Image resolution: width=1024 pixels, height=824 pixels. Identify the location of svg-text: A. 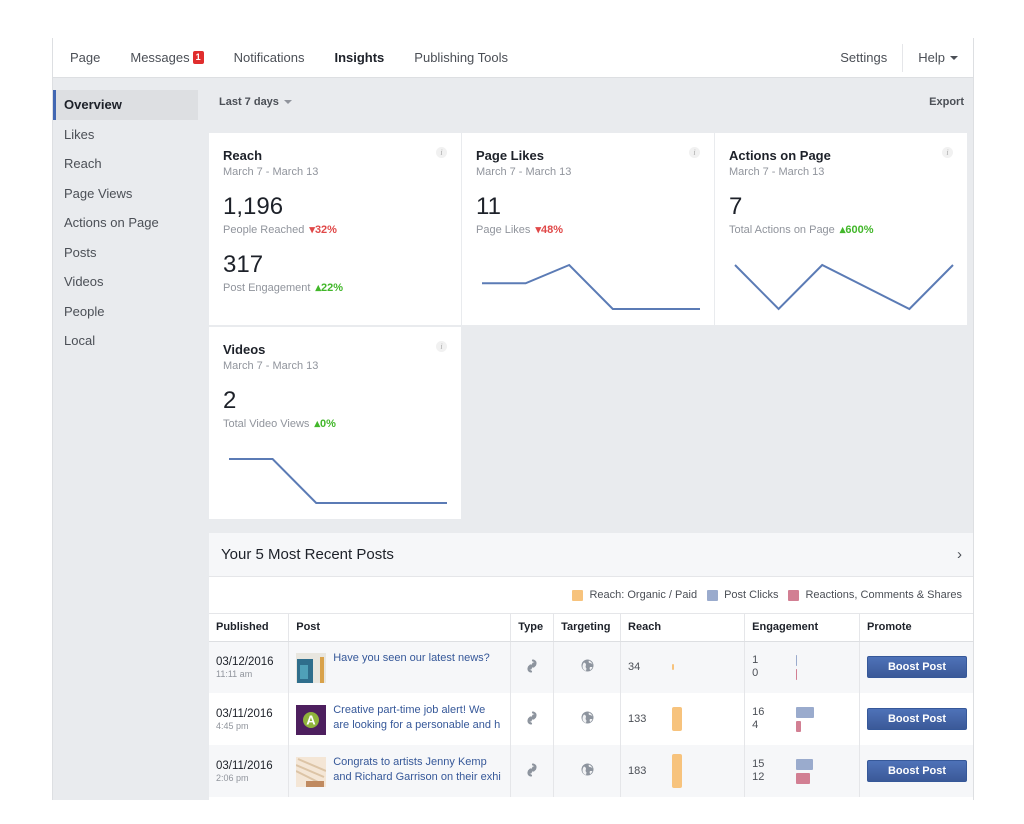
(312, 720).